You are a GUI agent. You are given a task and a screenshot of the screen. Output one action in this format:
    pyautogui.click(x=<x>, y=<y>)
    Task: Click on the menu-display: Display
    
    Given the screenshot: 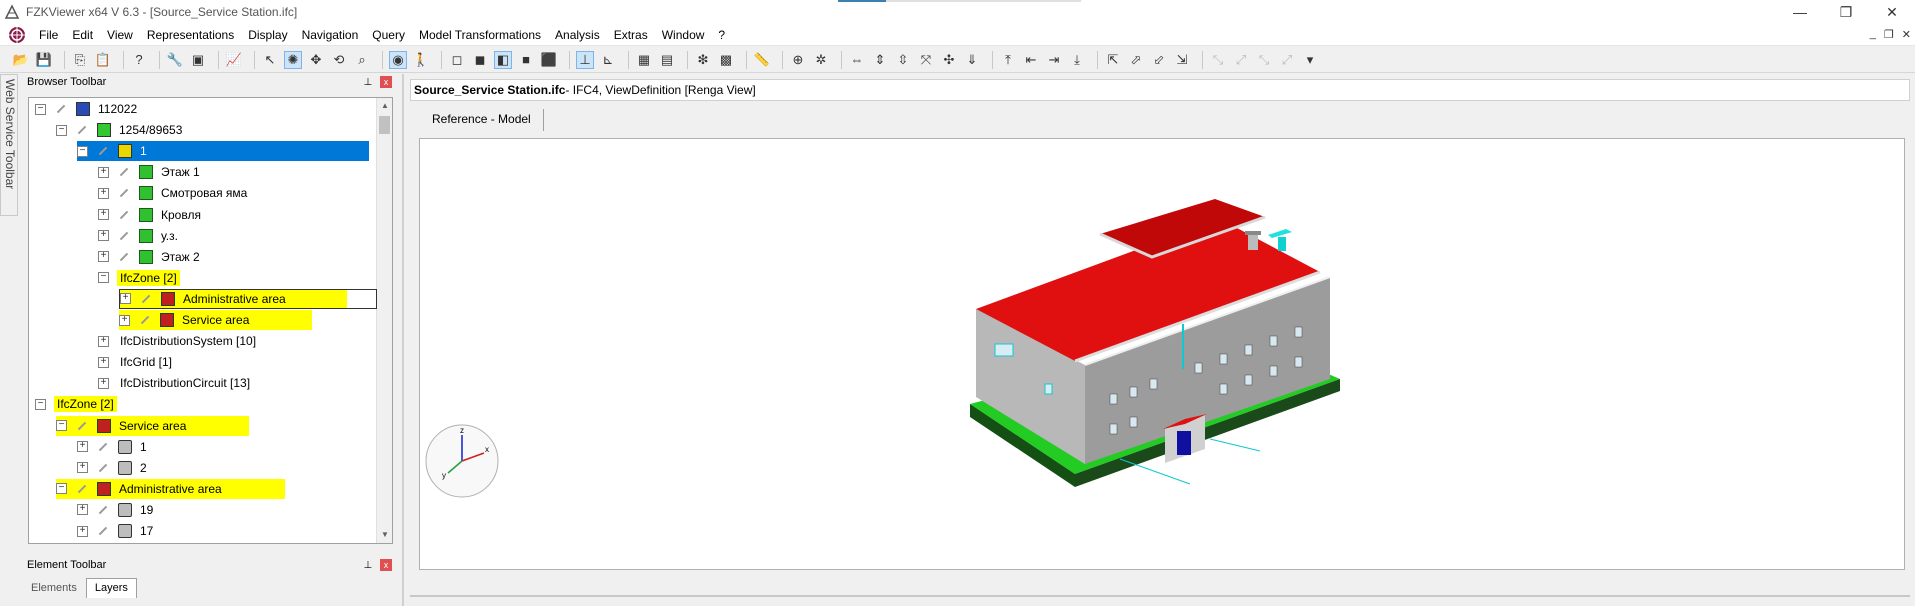 What is the action you would take?
    pyautogui.click(x=267, y=35)
    